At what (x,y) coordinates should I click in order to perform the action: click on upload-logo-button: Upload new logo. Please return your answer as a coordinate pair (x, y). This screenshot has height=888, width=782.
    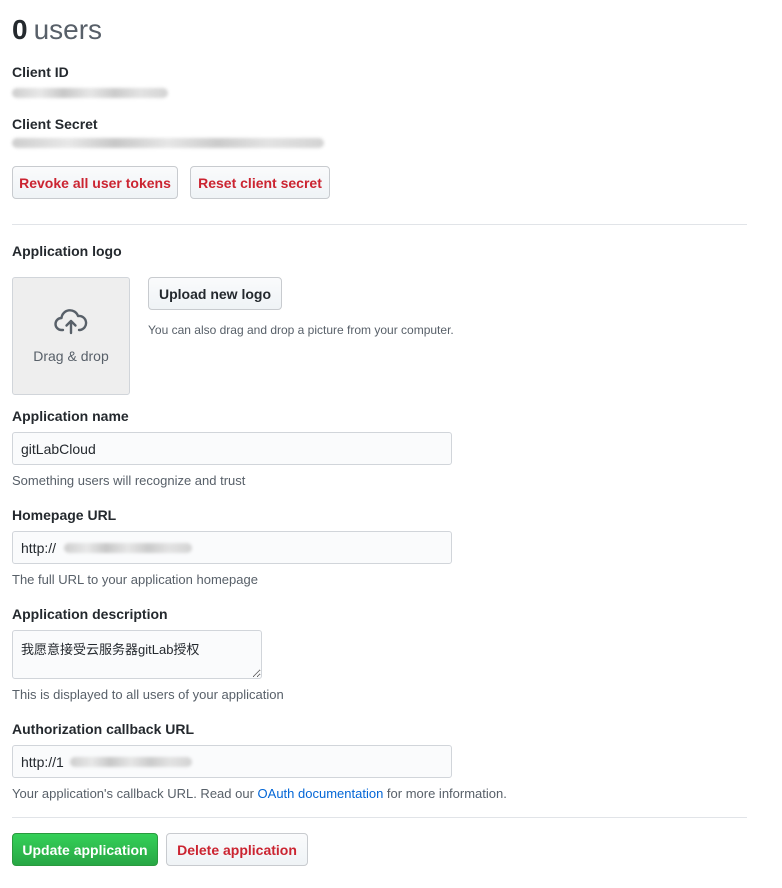
    Looking at the image, I should click on (215, 293).